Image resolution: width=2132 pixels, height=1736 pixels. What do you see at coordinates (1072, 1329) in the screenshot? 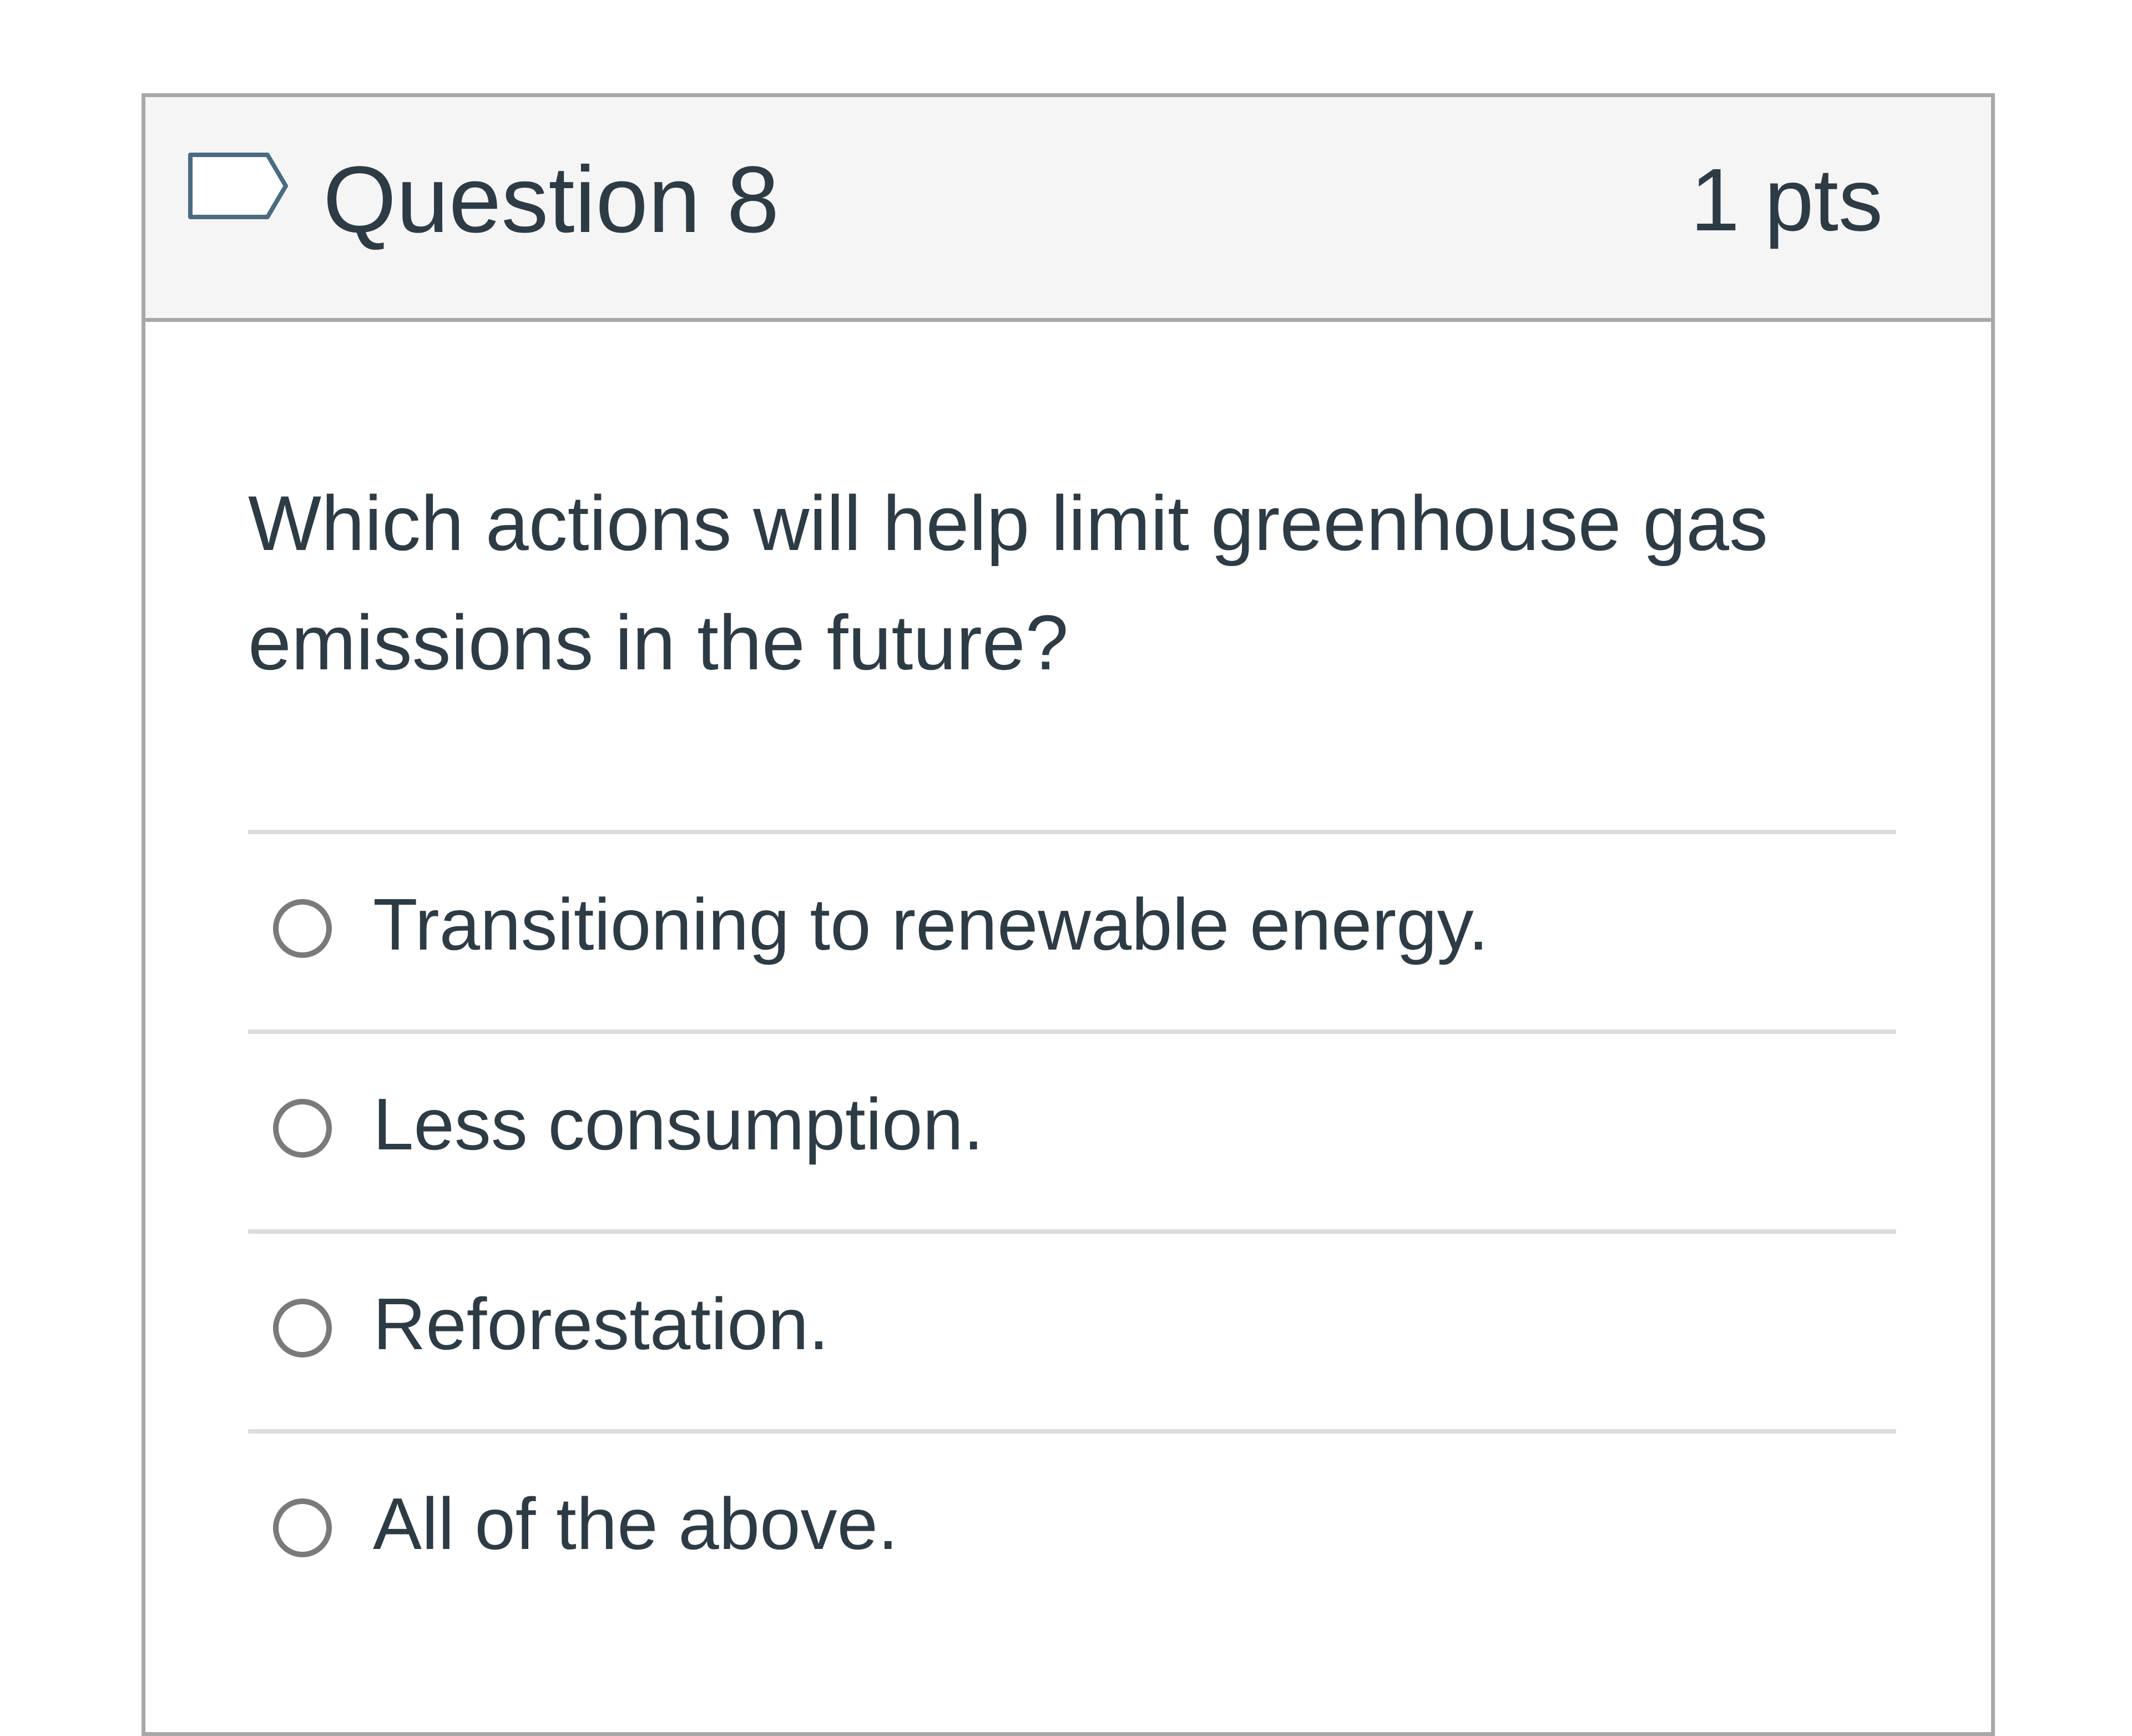
I see `answer-option: Reforestation.` at bounding box center [1072, 1329].